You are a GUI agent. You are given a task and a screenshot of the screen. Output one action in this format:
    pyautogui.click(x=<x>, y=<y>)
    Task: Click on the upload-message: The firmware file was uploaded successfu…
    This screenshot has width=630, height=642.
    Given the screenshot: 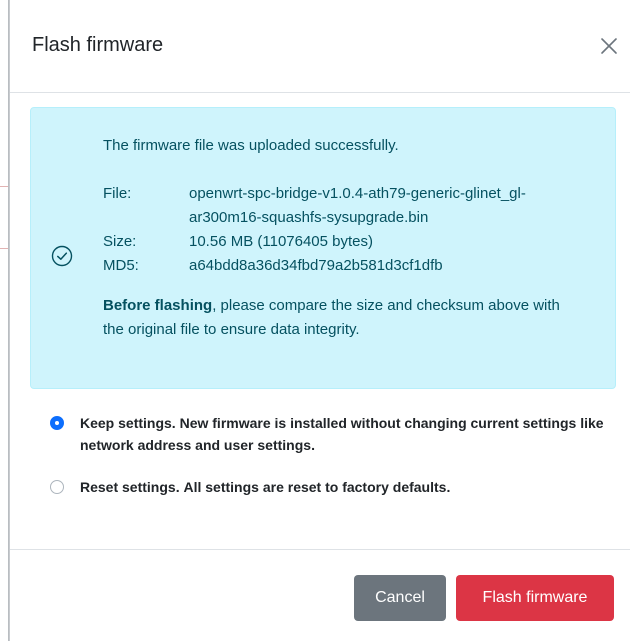 What is the action you would take?
    pyautogui.click(x=251, y=145)
    